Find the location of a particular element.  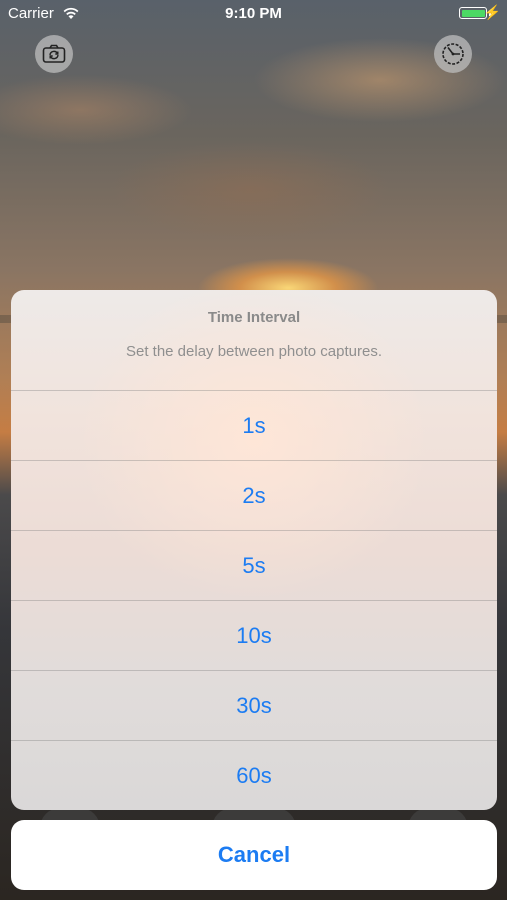

timer-icon is located at coordinates (453, 54).